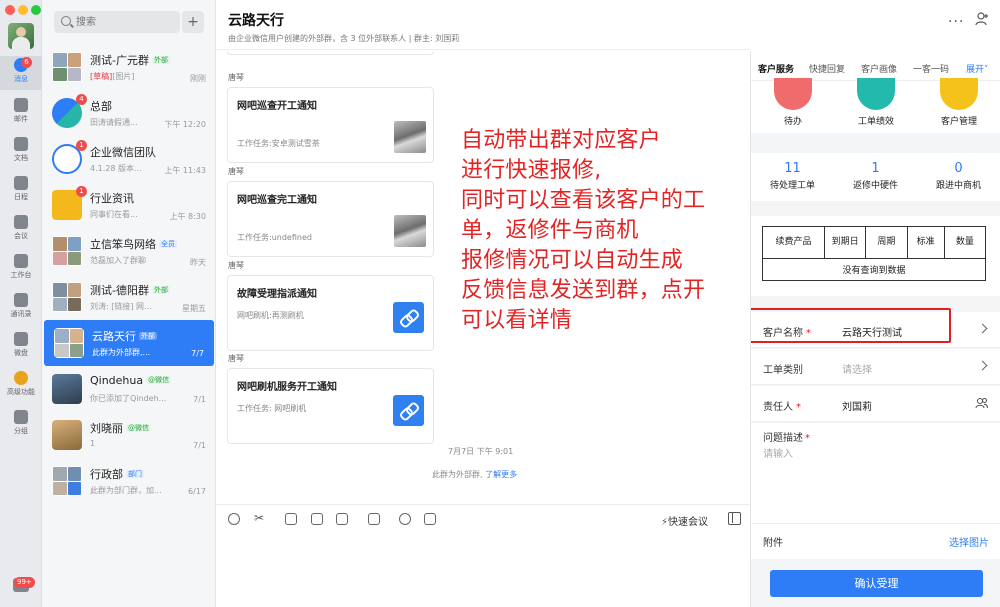 This screenshot has width=1000, height=607. What do you see at coordinates (374, 519) in the screenshot?
I see `folder-icon` at bounding box center [374, 519].